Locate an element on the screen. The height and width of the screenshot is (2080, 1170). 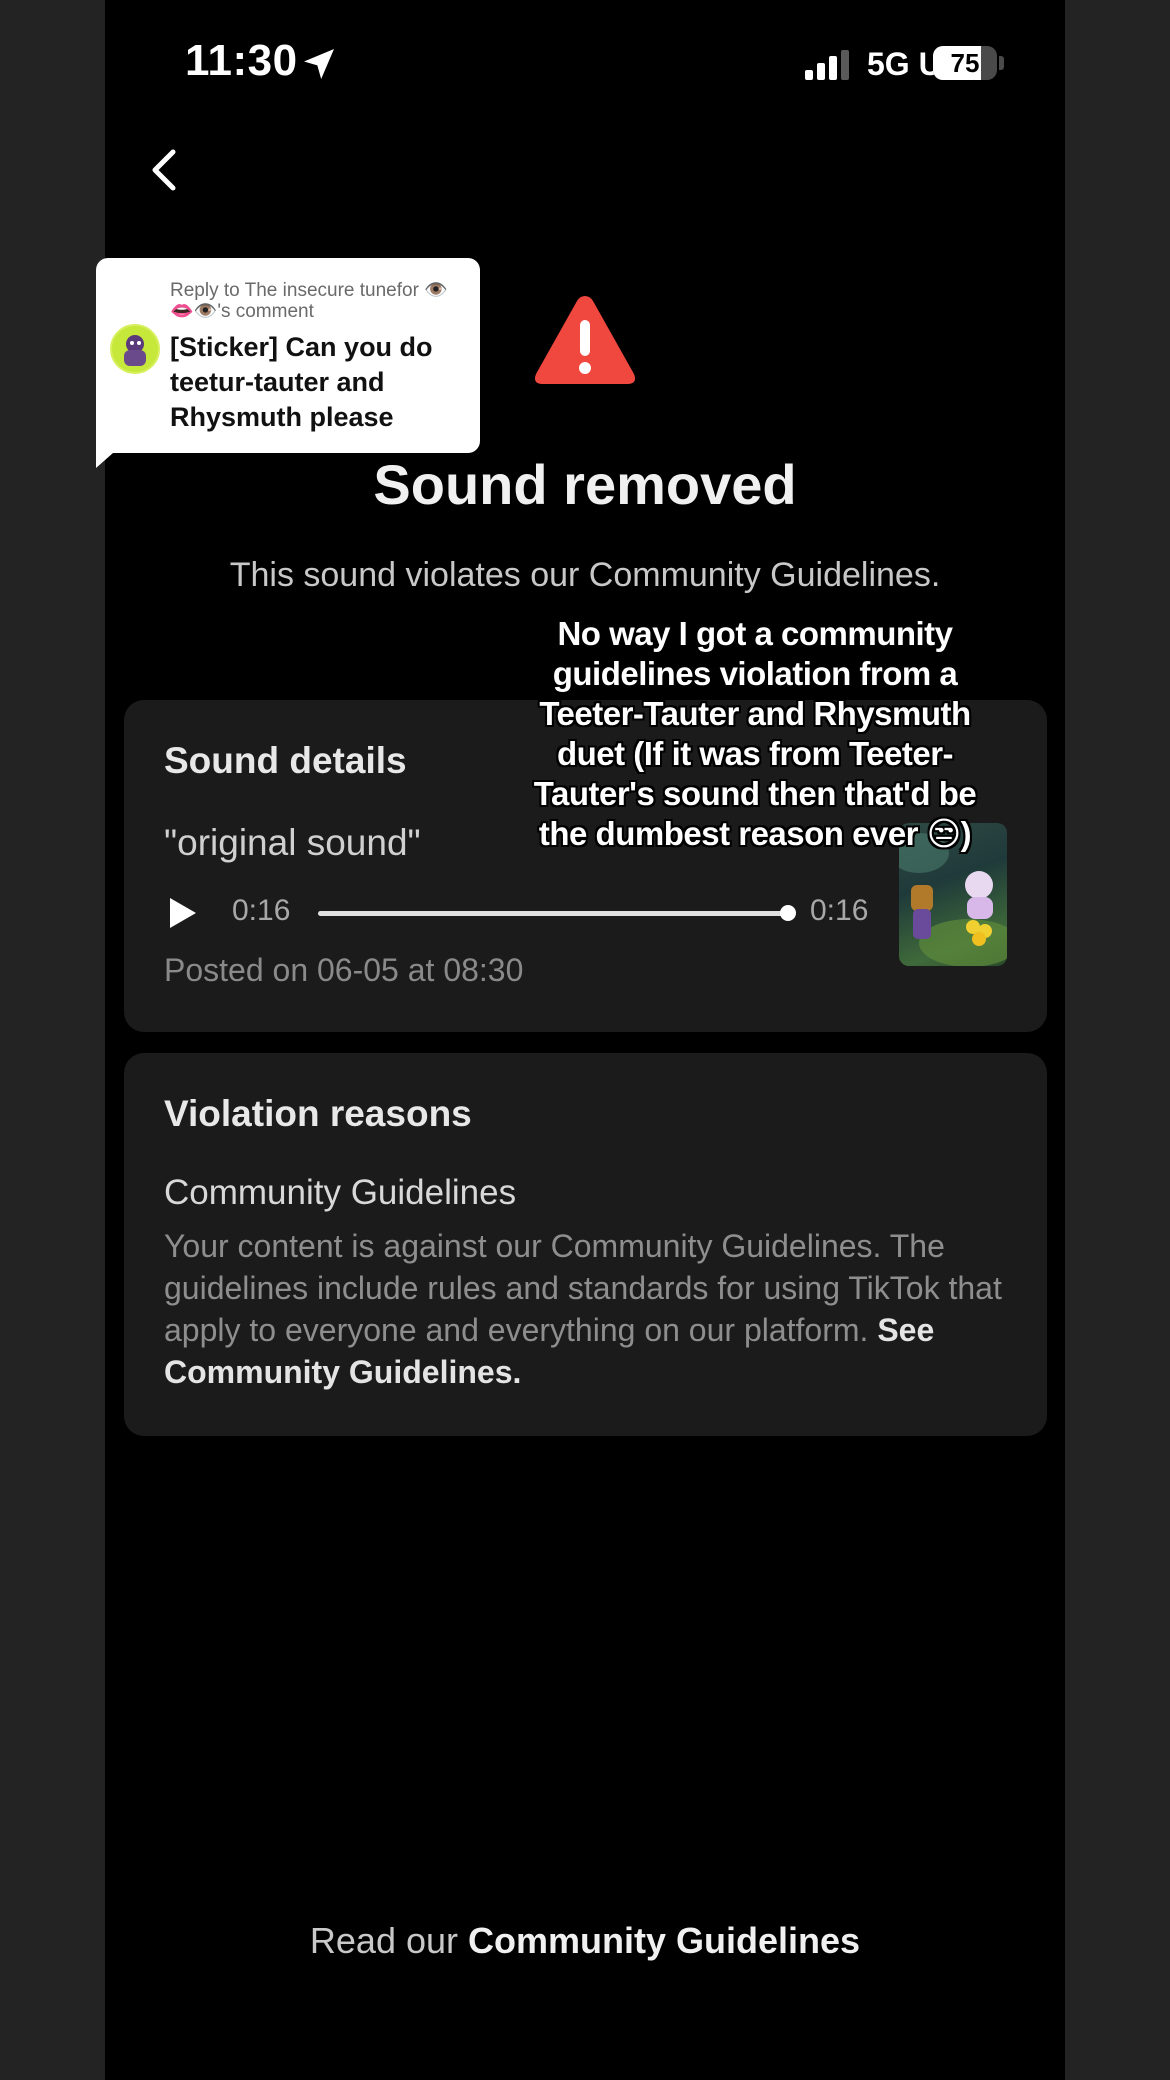
community-guidelines-link: Community Guidelines is located at coordinates (664, 1940).